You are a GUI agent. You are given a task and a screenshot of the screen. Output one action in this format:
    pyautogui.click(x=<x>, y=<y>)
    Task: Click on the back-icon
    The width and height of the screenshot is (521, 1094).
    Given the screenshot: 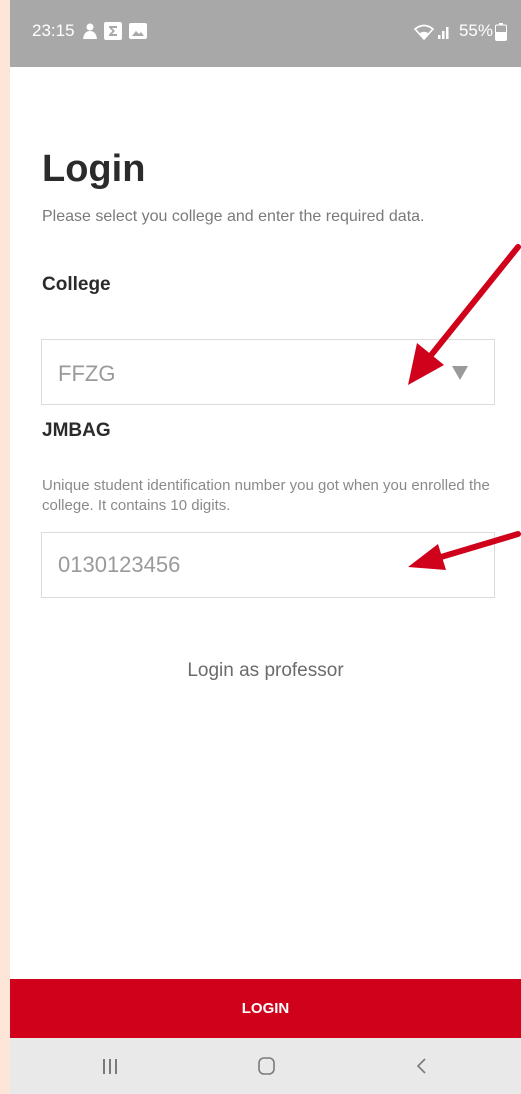 What is the action you would take?
    pyautogui.click(x=421, y=1066)
    